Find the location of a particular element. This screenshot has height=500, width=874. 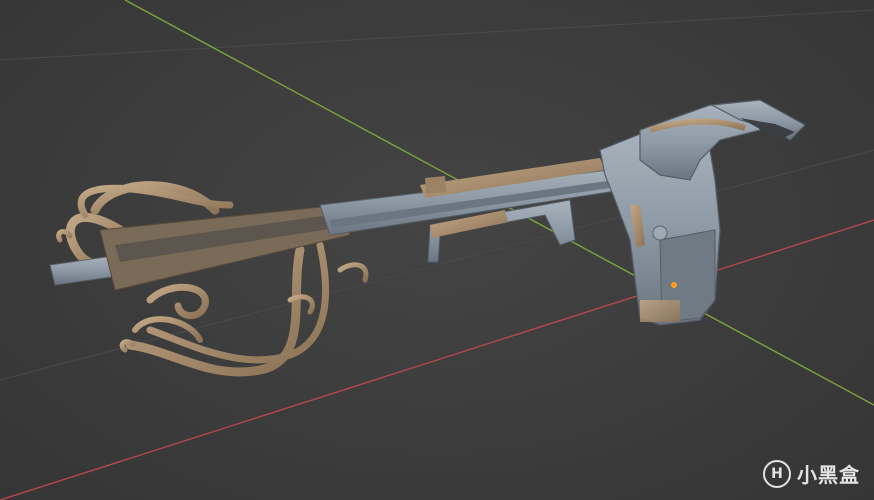

key-bit is located at coordinates (702, 212).